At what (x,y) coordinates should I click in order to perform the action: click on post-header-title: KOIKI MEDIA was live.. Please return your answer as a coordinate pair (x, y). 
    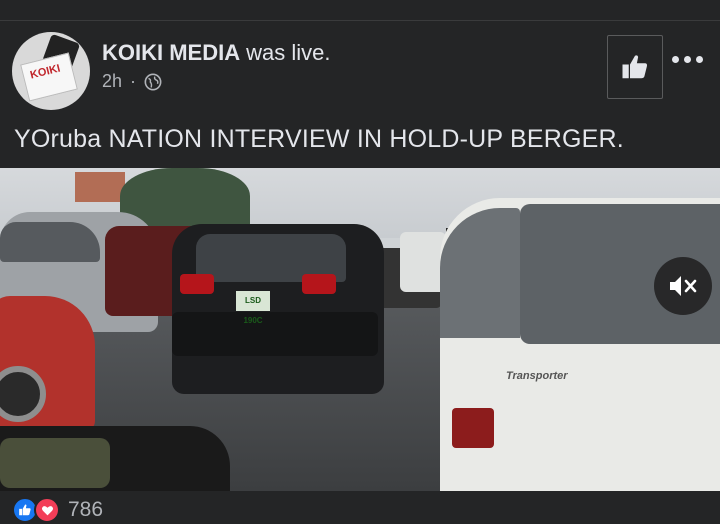
    Looking at the image, I should click on (216, 53).